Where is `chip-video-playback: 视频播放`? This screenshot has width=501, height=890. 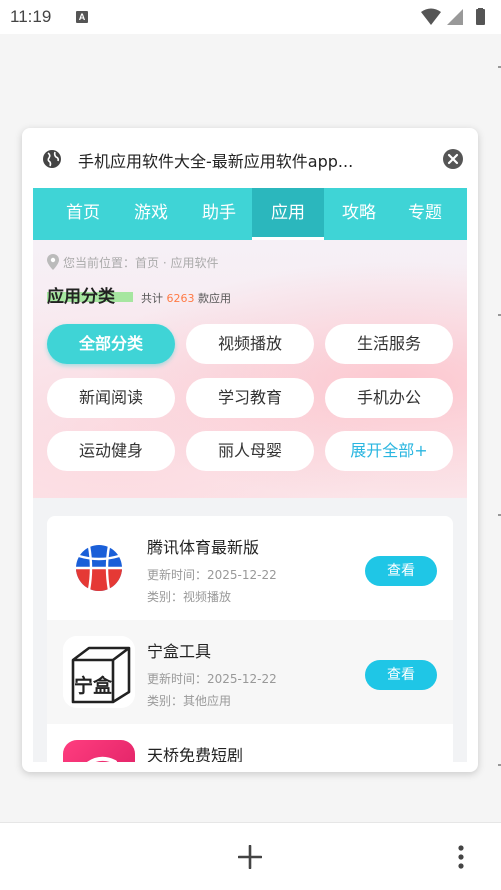
chip-video-playback: 视频播放 is located at coordinates (250, 344).